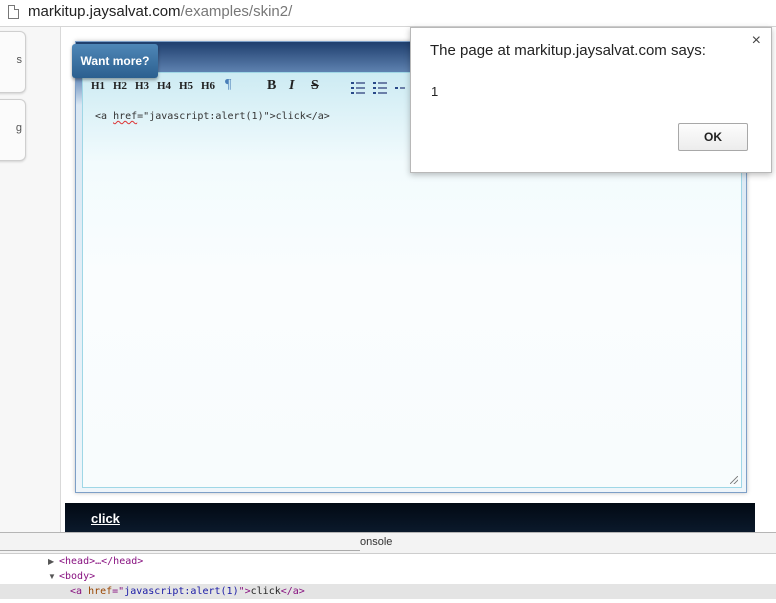 The image size is (776, 603). Describe the element at coordinates (77, 576) in the screenshot. I see `dom-body-node: <body>` at that location.